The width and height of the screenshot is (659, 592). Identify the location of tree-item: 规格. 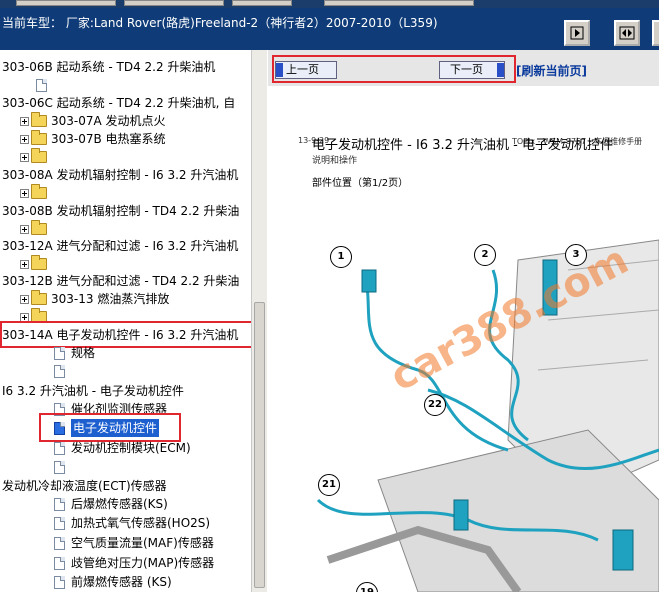
(74, 353).